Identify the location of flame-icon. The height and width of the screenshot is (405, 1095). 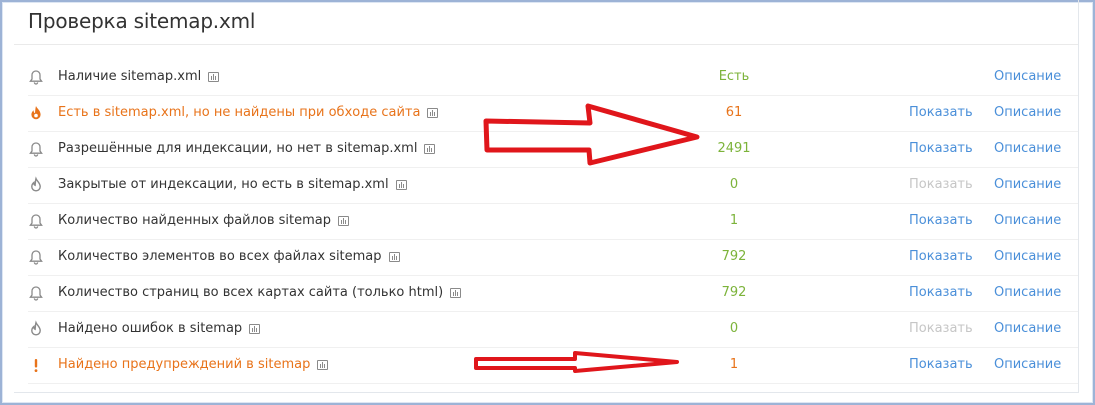
(36, 114).